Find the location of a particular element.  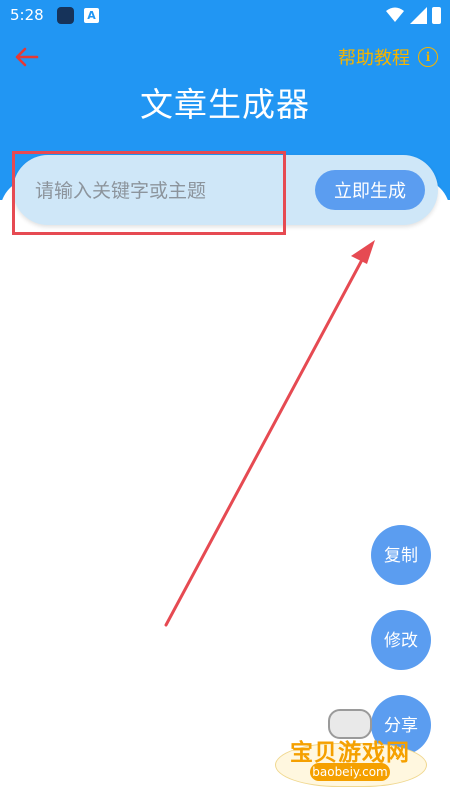

copy-button: 复制 is located at coordinates (401, 555).